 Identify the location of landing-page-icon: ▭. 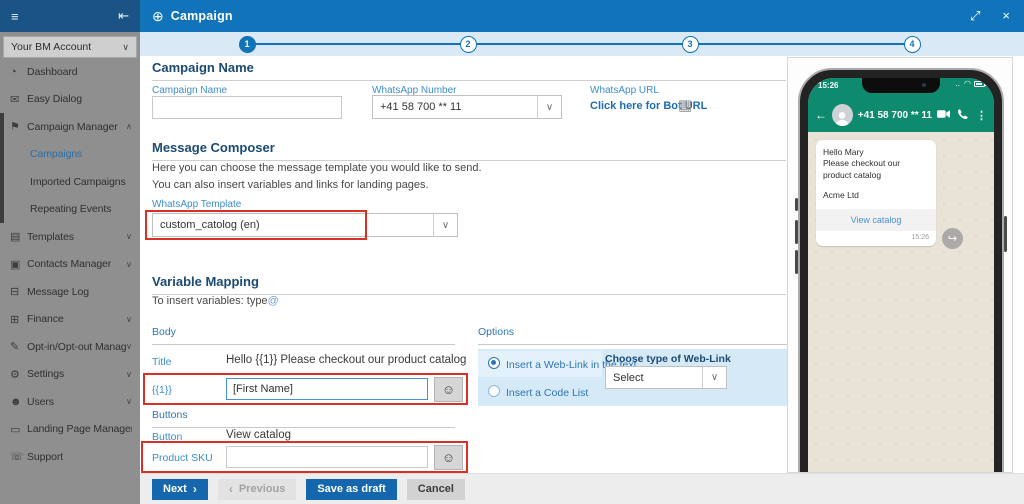
(15, 429).